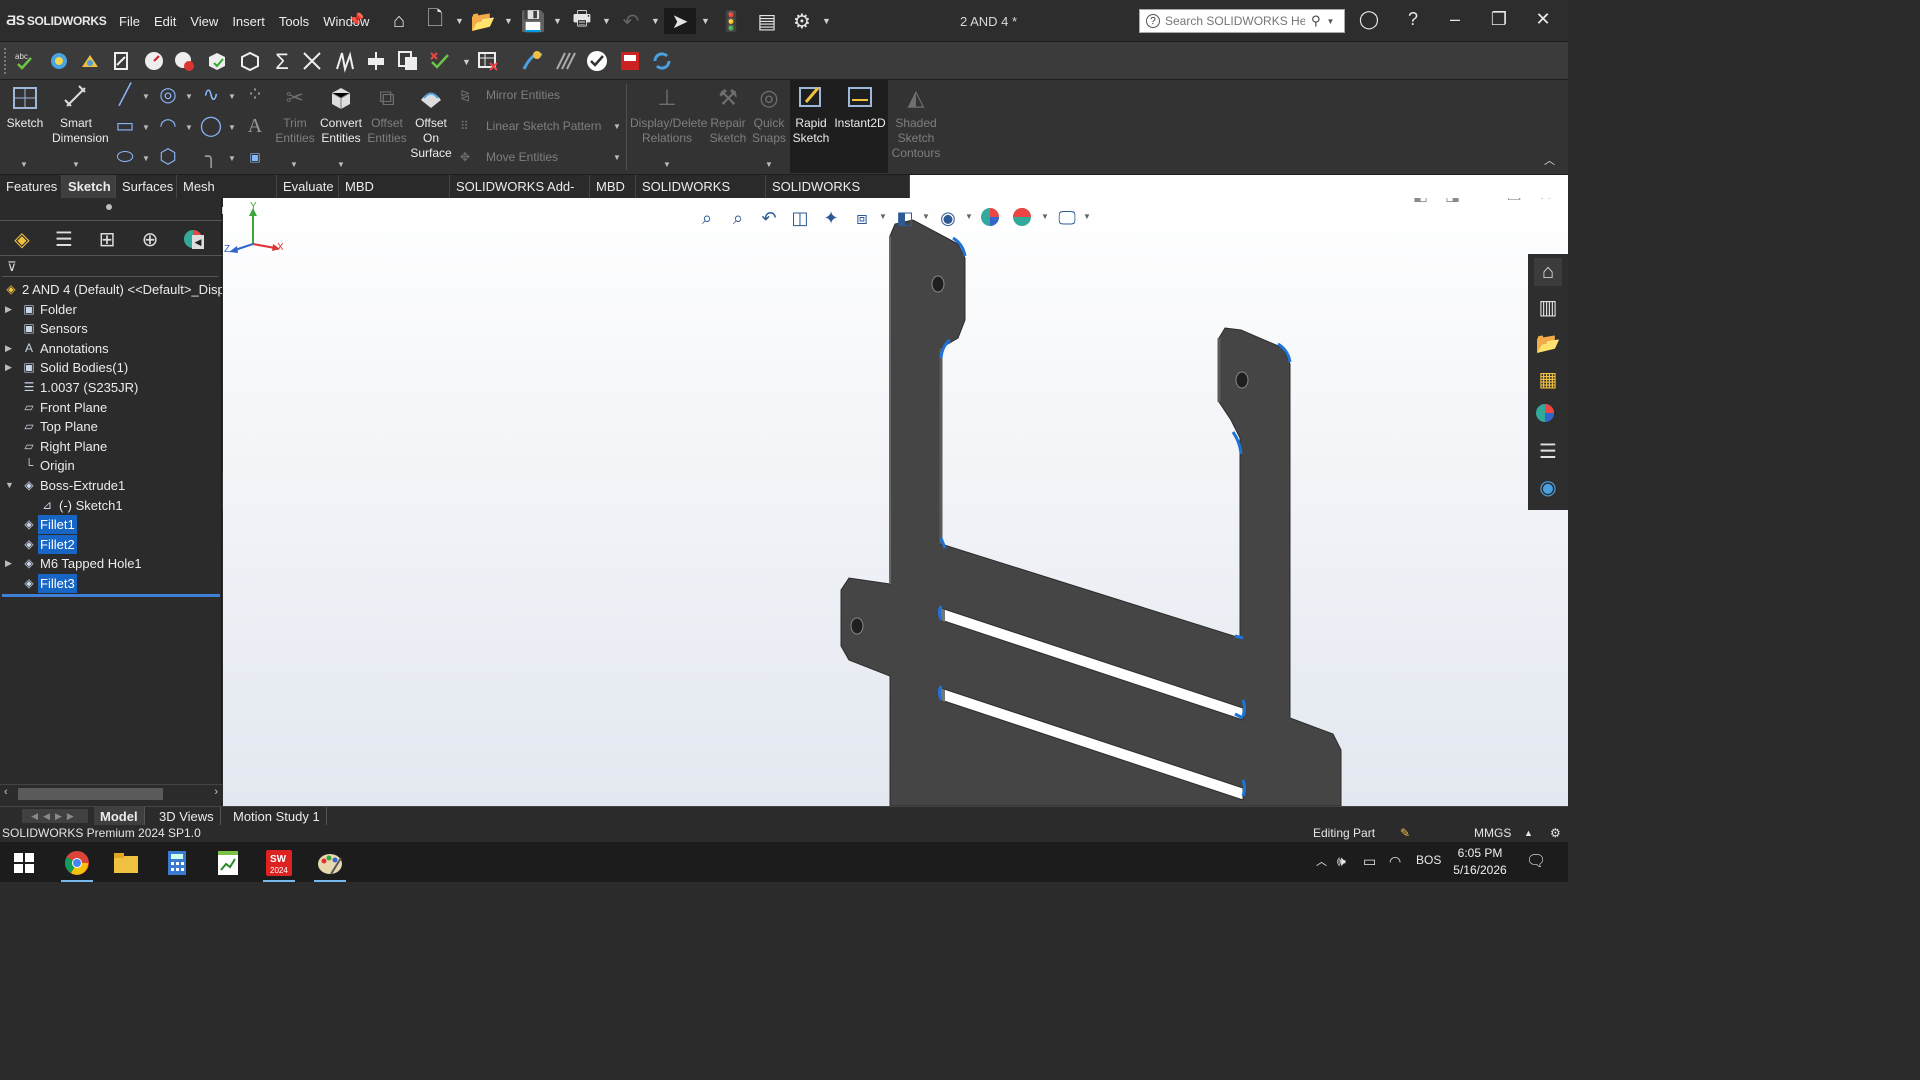  Describe the element at coordinates (295, 113) in the screenshot. I see `trim-entities-button: ✂ Trim Entities` at that location.